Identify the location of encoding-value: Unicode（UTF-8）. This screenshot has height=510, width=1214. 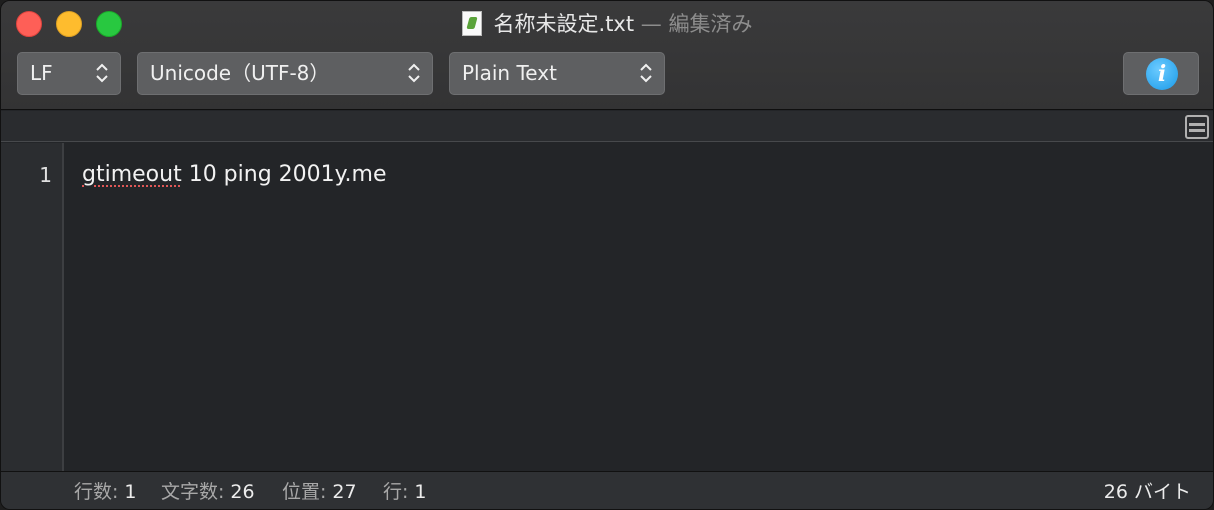
(240, 73).